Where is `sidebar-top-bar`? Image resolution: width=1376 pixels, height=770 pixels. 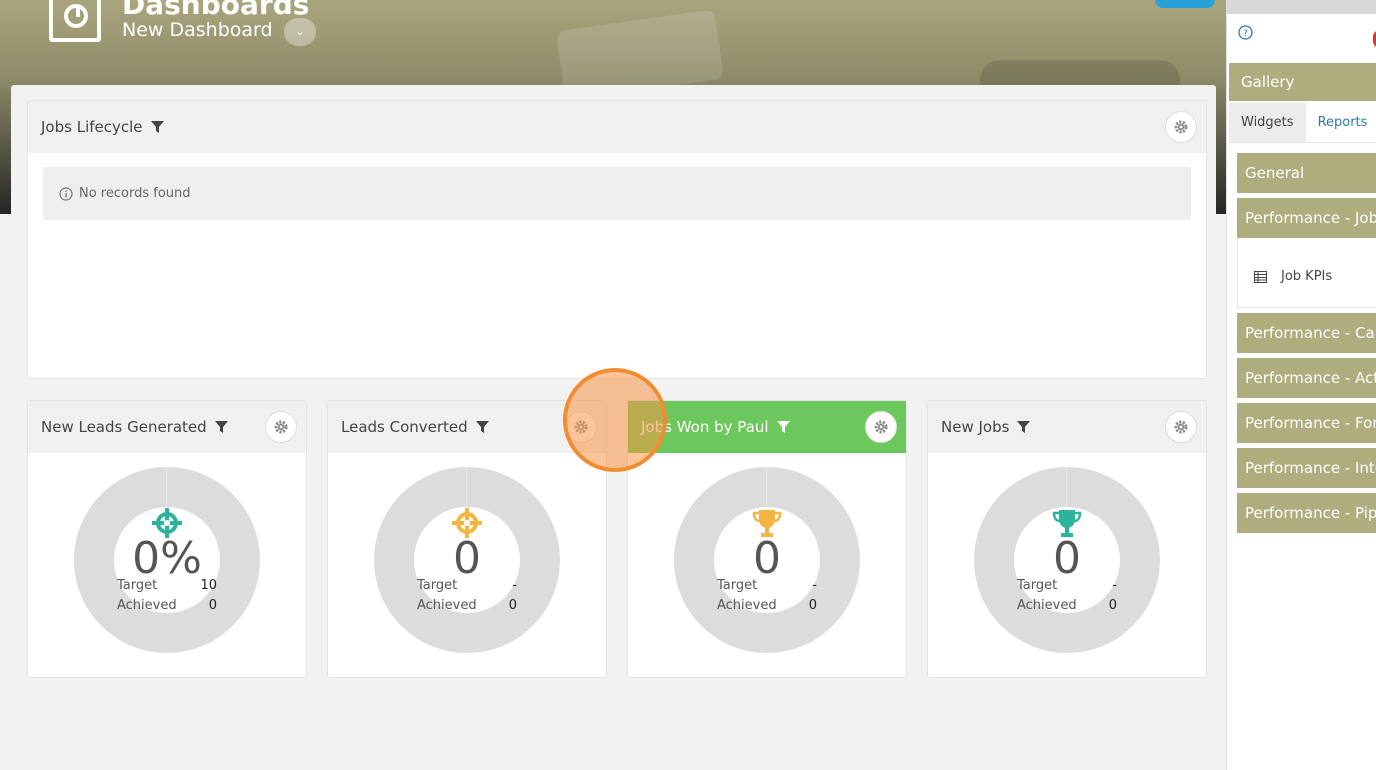
sidebar-top-bar is located at coordinates (1301, 7).